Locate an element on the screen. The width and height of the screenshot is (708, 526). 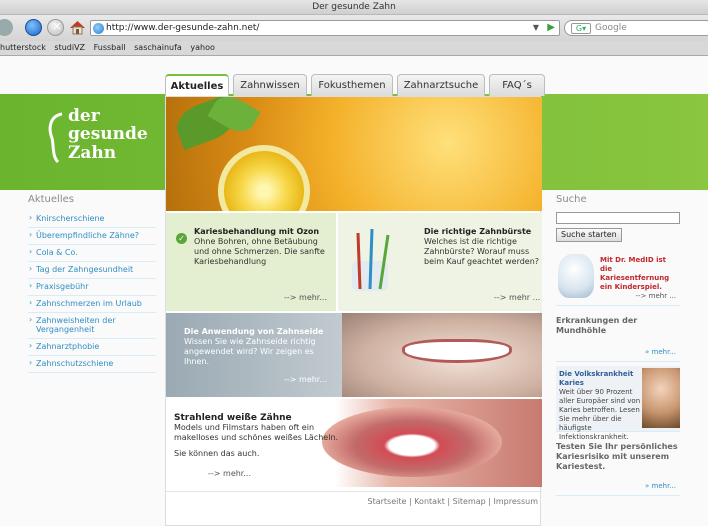
smile-image is located at coordinates (442, 355).